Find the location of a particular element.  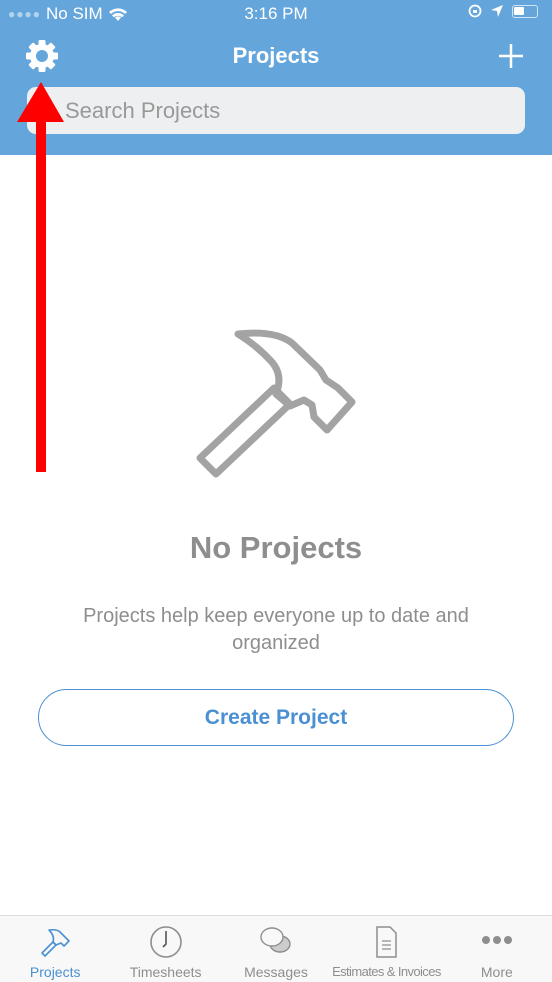

chat-bubbles-icon is located at coordinates (275, 940).